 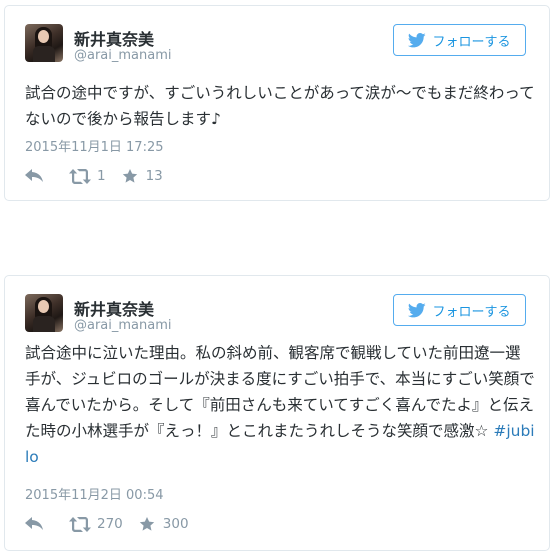 I want to click on retweet-button: 270, so click(x=96, y=524).